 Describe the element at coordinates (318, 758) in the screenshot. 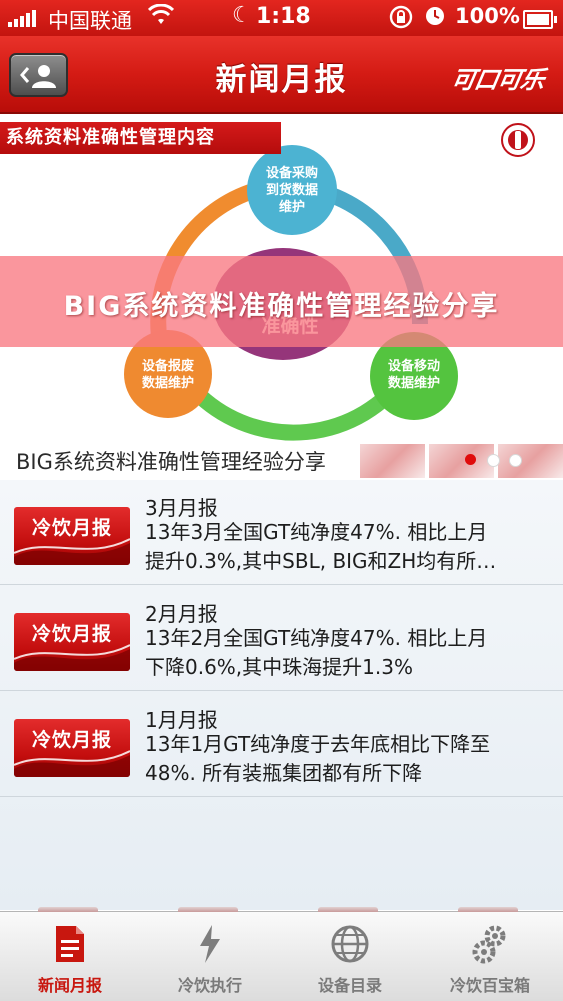

I see `item-description: 13年1月GT纯净度于去年底相比下降至 48%. 所有装瓶集团都有所下降` at that location.